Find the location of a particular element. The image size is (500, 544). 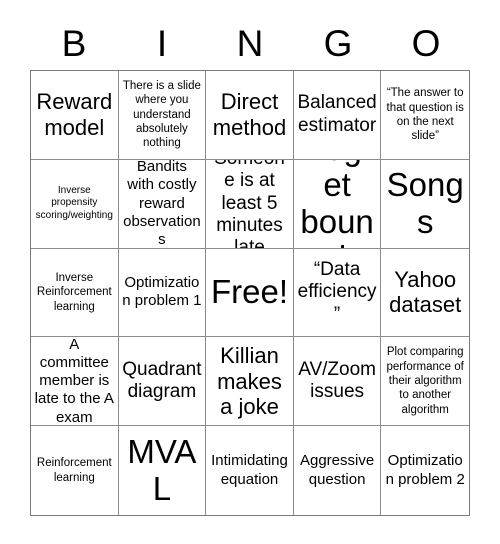

bingo-cell-r3c2: Optimization problem 1 is located at coordinates (162, 293).